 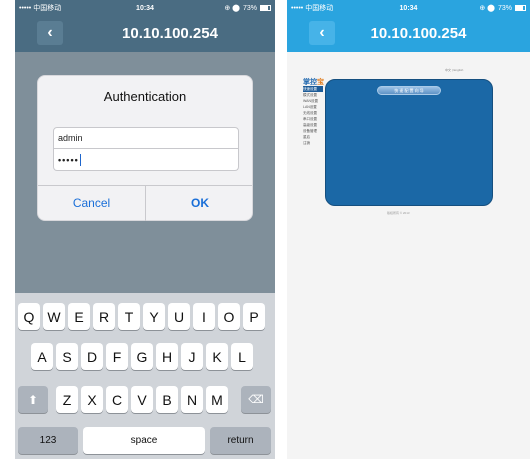 What do you see at coordinates (167, 399) in the screenshot?
I see `key-b: B` at bounding box center [167, 399].